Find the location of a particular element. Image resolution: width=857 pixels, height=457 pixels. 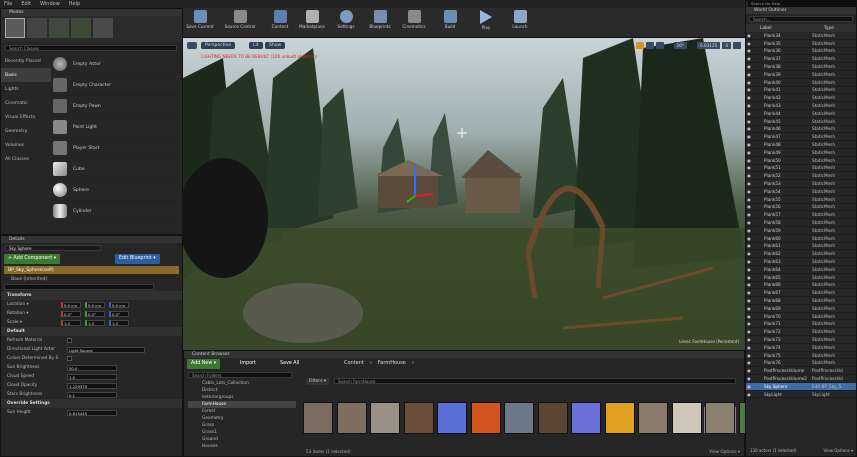

search-classes-input: Search Classes is located at coordinates (91, 48).